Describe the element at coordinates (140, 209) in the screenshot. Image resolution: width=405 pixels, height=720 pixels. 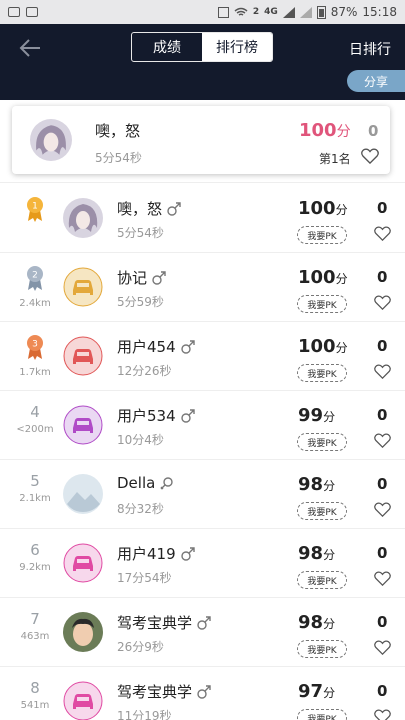
I see `user-name: 噢，怒` at that location.